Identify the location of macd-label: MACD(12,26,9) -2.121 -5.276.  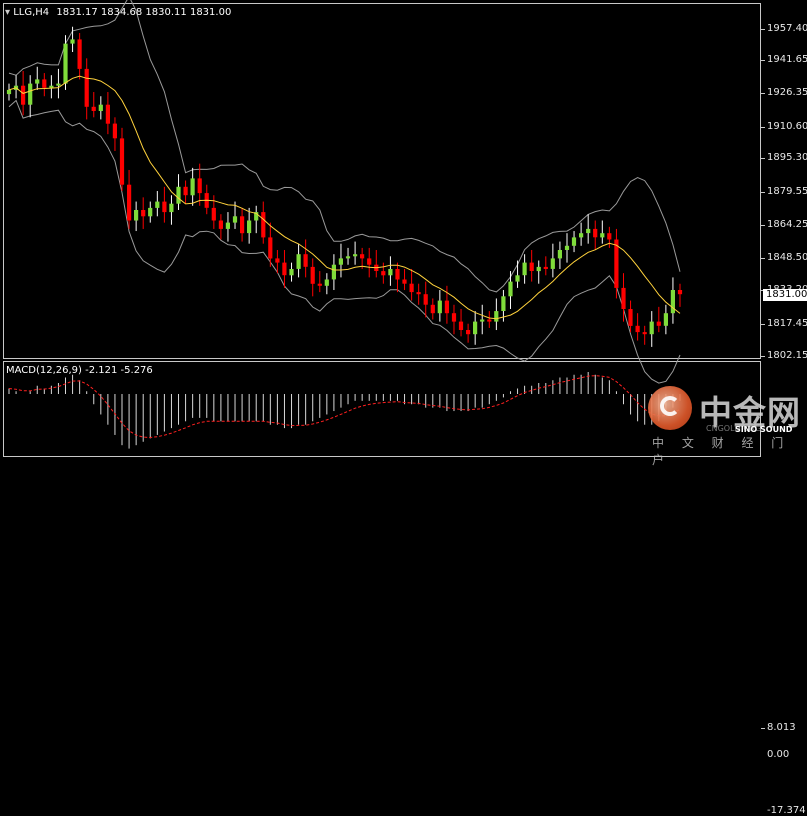
(79, 370).